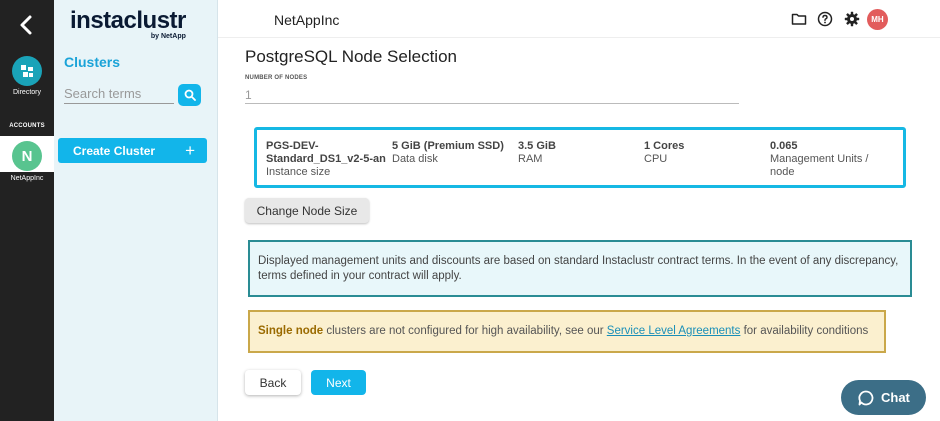 The height and width of the screenshot is (421, 940). What do you see at coordinates (168, 36) in the screenshot?
I see `logo-subtext: by NetApp` at bounding box center [168, 36].